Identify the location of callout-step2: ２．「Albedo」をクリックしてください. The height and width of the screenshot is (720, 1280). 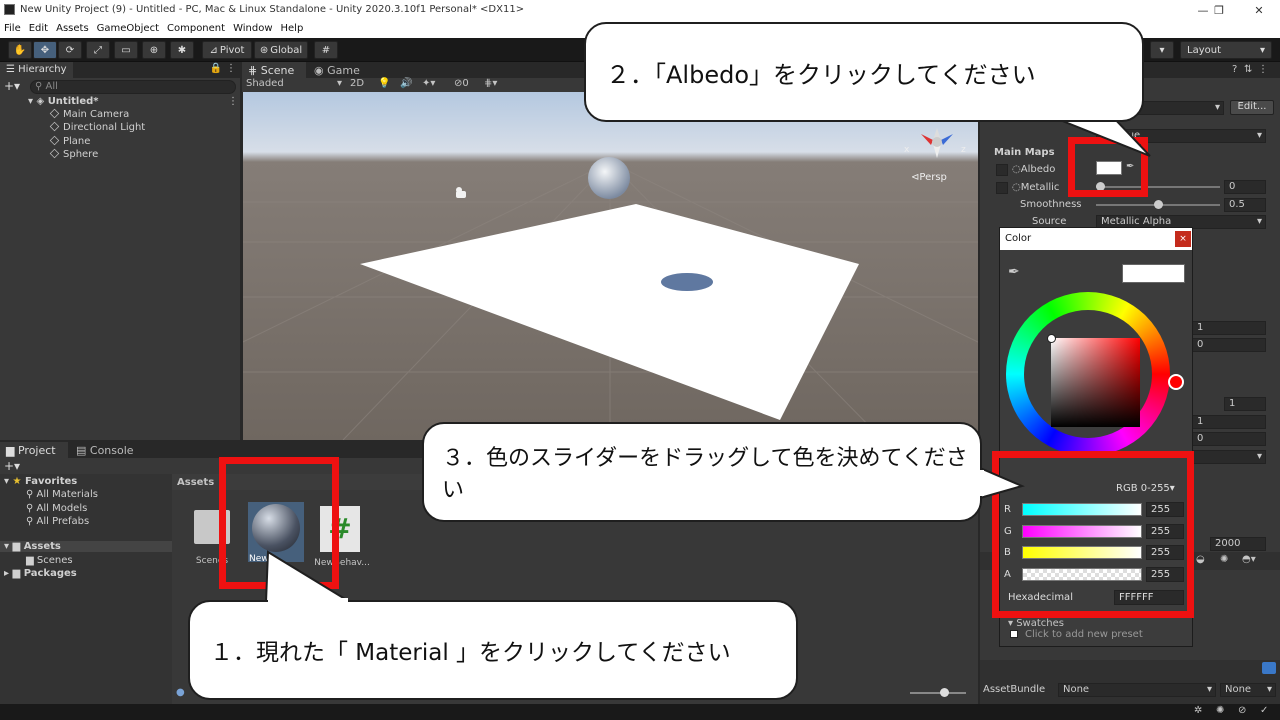
(864, 72).